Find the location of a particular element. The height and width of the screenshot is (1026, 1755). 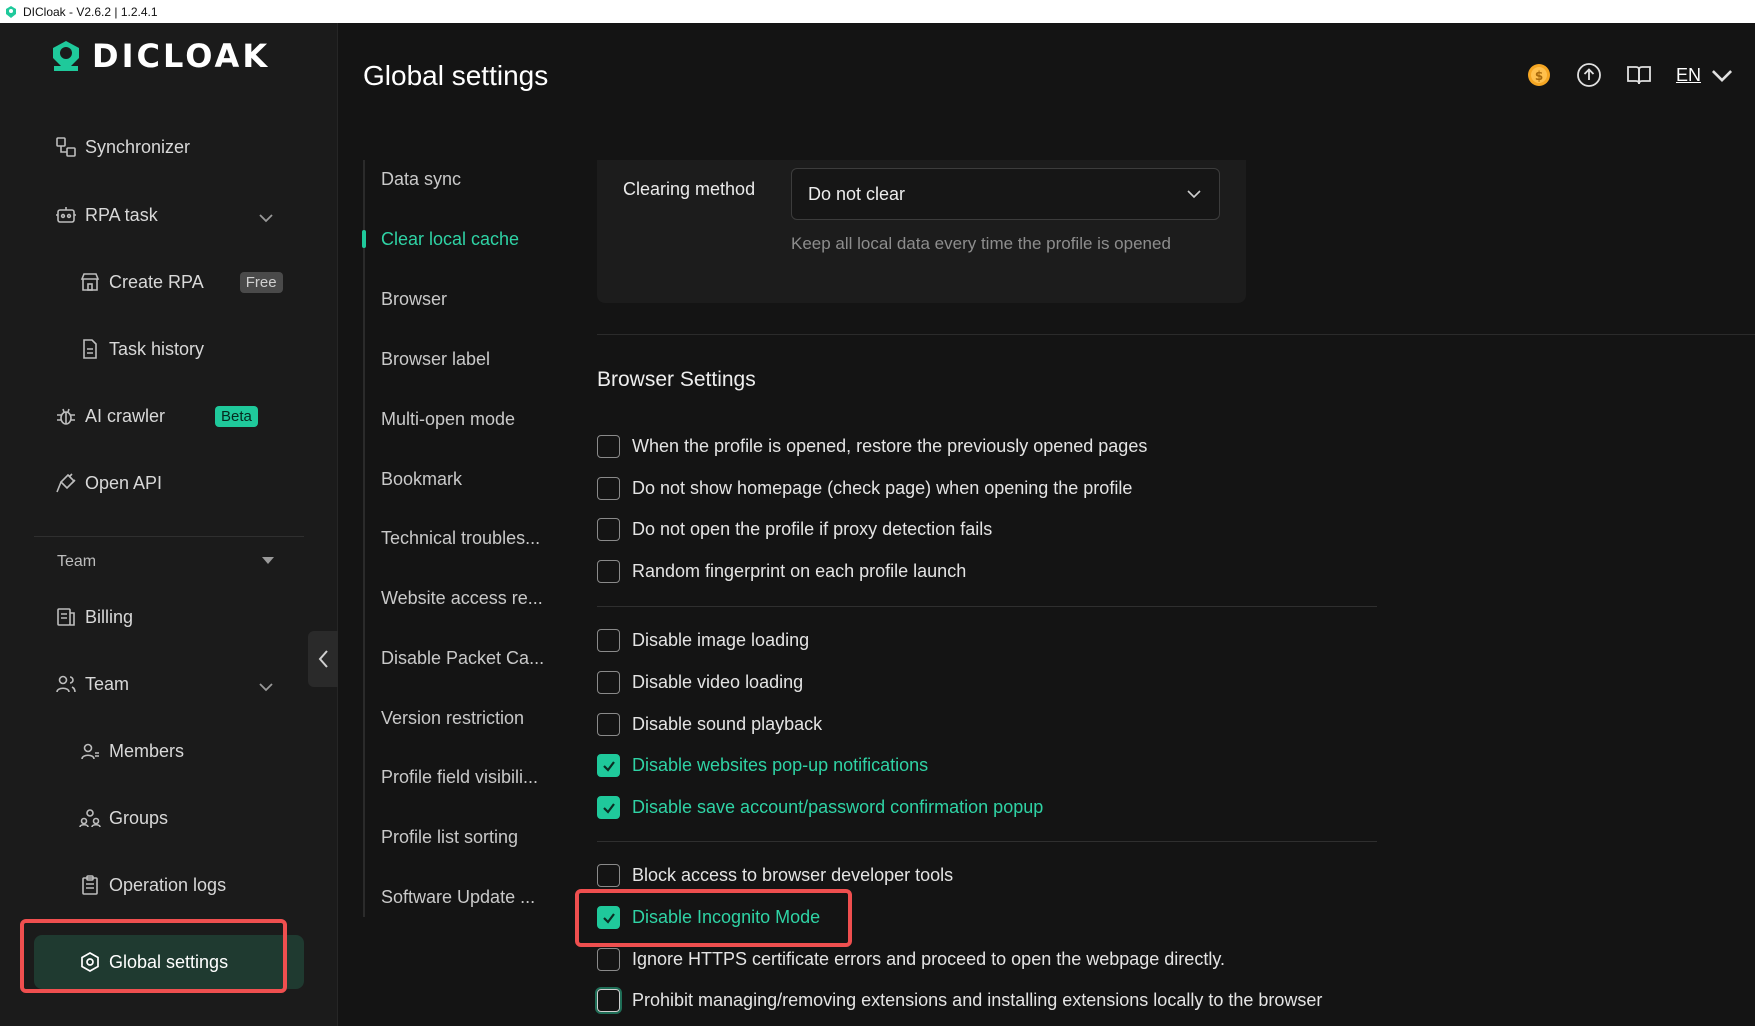

clipboard-icon is located at coordinates (90, 885).